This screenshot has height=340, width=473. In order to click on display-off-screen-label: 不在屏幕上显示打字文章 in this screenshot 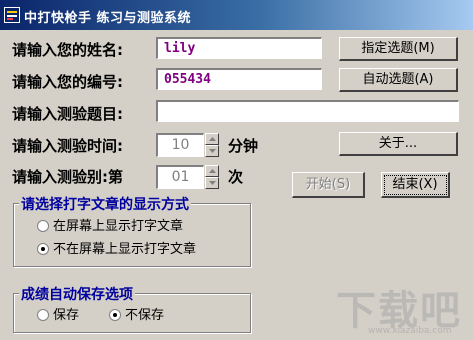, I will do `click(125, 249)`.